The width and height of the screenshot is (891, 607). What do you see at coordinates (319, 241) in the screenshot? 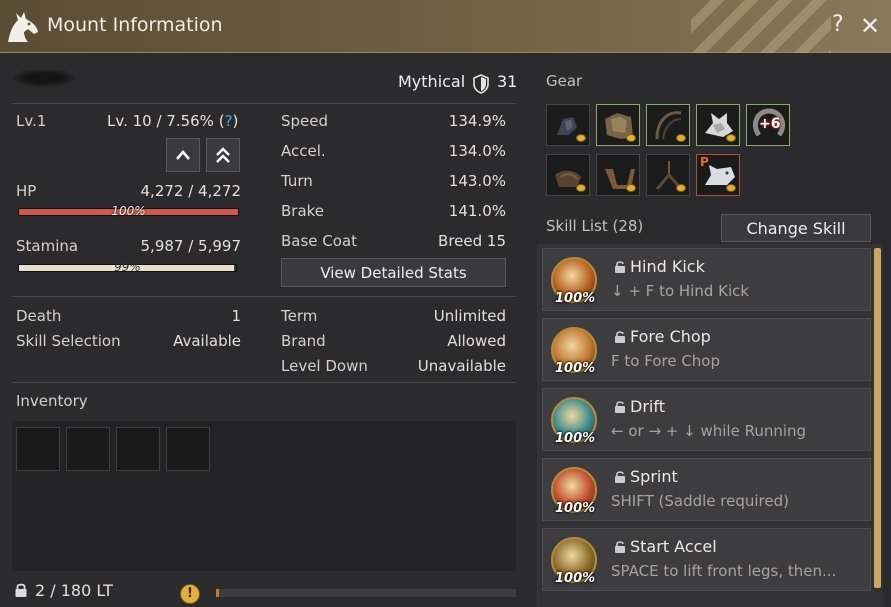
I see `stat-label: Base Coat` at bounding box center [319, 241].